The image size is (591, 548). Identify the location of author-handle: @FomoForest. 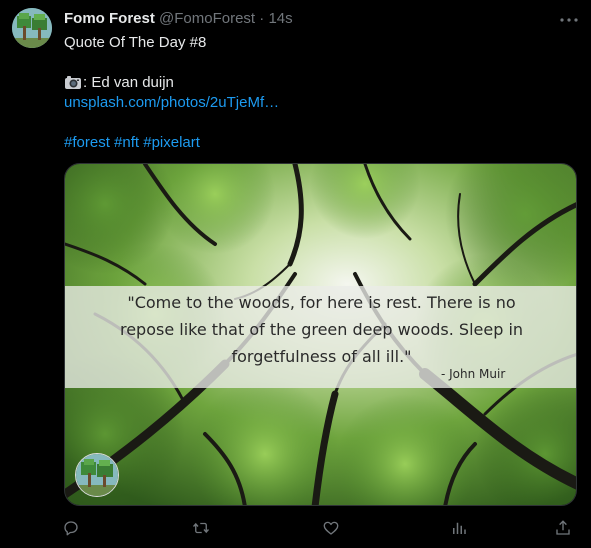
(207, 18).